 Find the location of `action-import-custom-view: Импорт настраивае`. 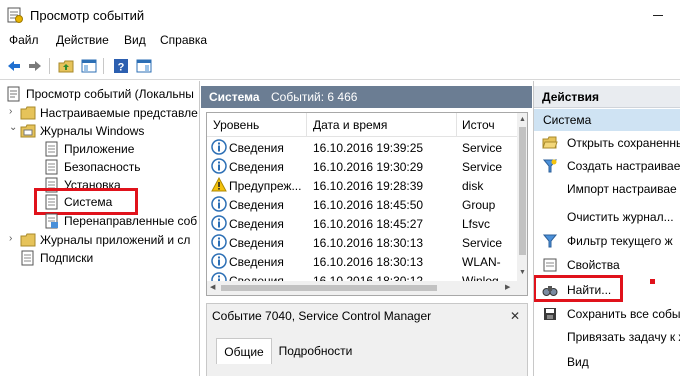

action-import-custom-view: Импорт настраивае is located at coordinates (607, 189).